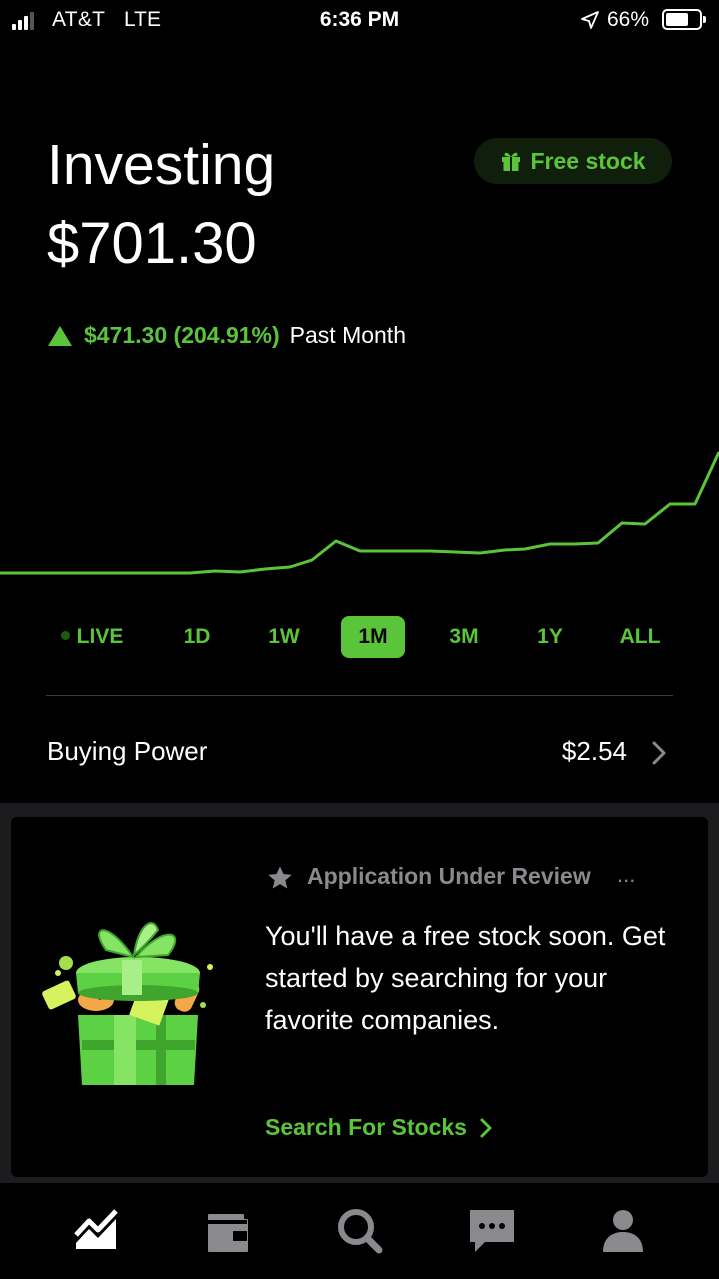  I want to click on free-stock-label: Free stock, so click(588, 160).